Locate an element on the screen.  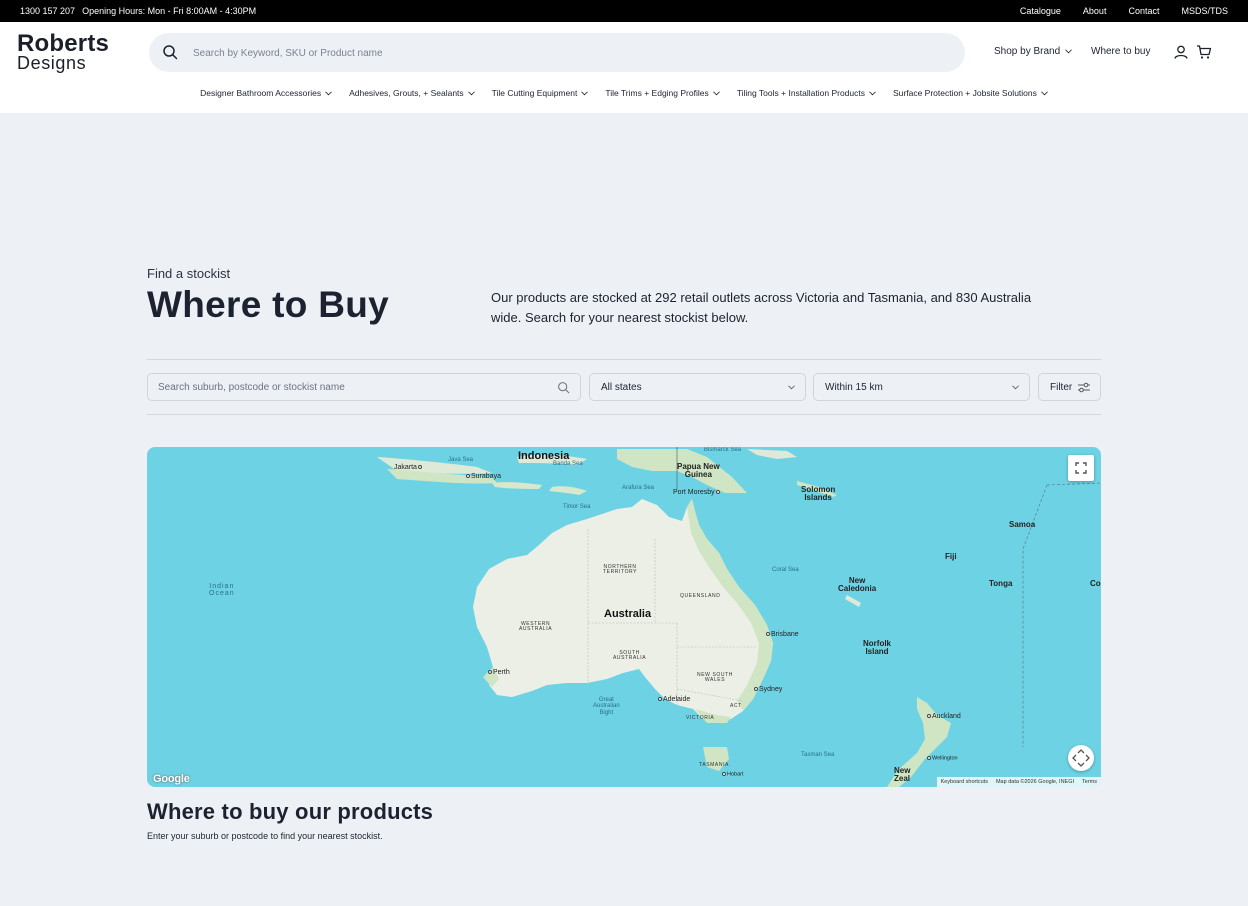
state-select: All states is located at coordinates (697, 387).